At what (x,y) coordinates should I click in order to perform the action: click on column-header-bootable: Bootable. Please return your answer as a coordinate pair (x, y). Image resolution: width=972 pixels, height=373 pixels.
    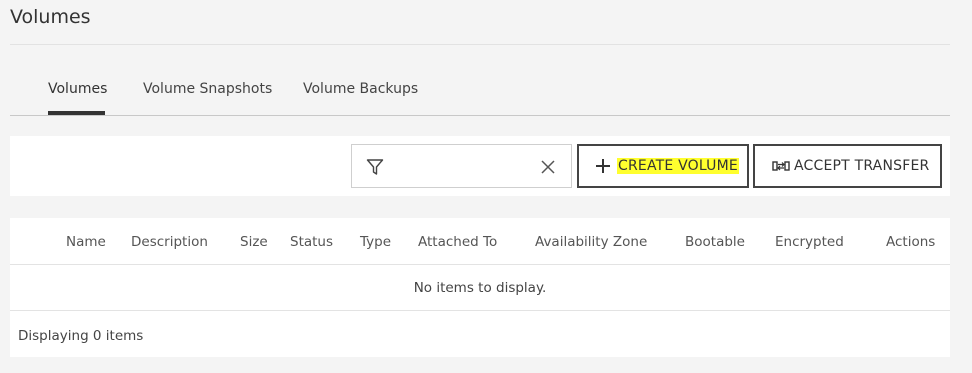
    Looking at the image, I should click on (715, 242).